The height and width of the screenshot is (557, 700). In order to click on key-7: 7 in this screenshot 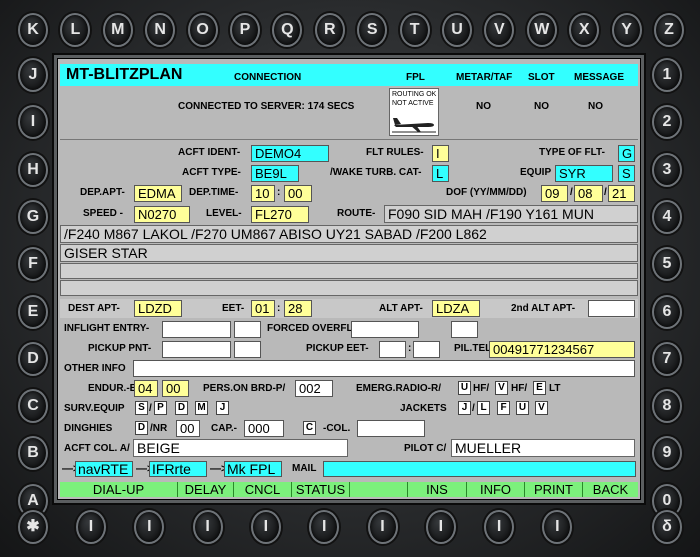, I will do `click(667, 358)`.